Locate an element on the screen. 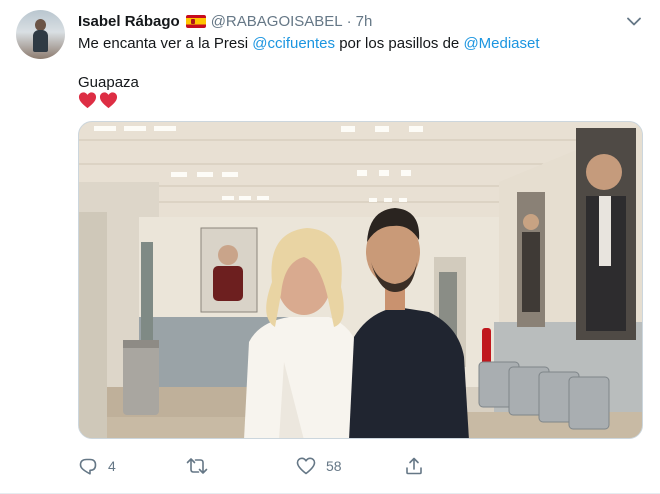 The image size is (660, 494). retweet-button is located at coordinates (202, 466).